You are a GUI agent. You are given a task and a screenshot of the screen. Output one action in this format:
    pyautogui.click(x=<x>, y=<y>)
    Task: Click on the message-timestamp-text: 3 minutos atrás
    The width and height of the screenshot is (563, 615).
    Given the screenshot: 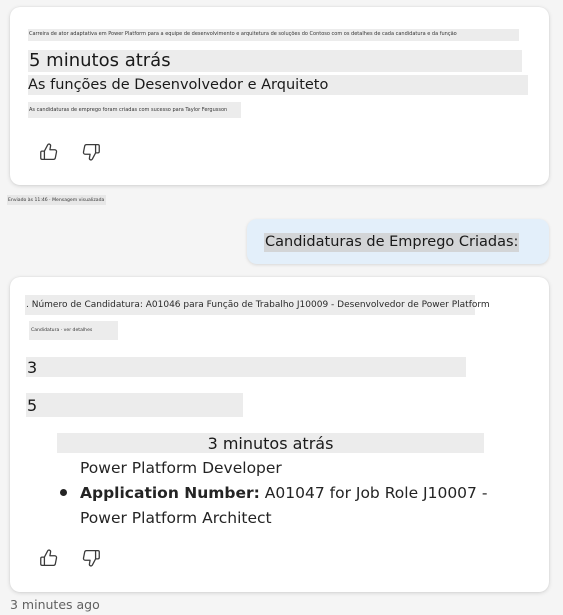 What is the action you would take?
    pyautogui.click(x=270, y=443)
    